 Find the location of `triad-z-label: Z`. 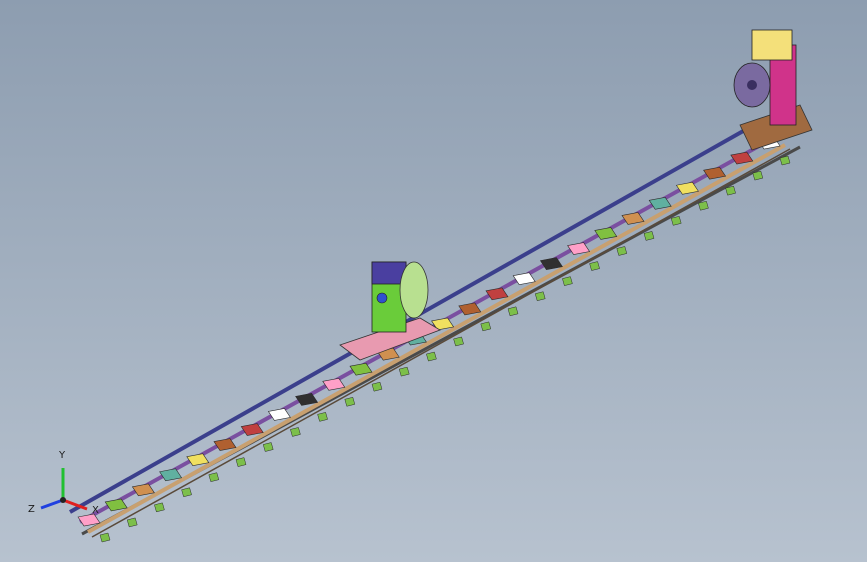

triad-z-label: Z is located at coordinates (31, 509).